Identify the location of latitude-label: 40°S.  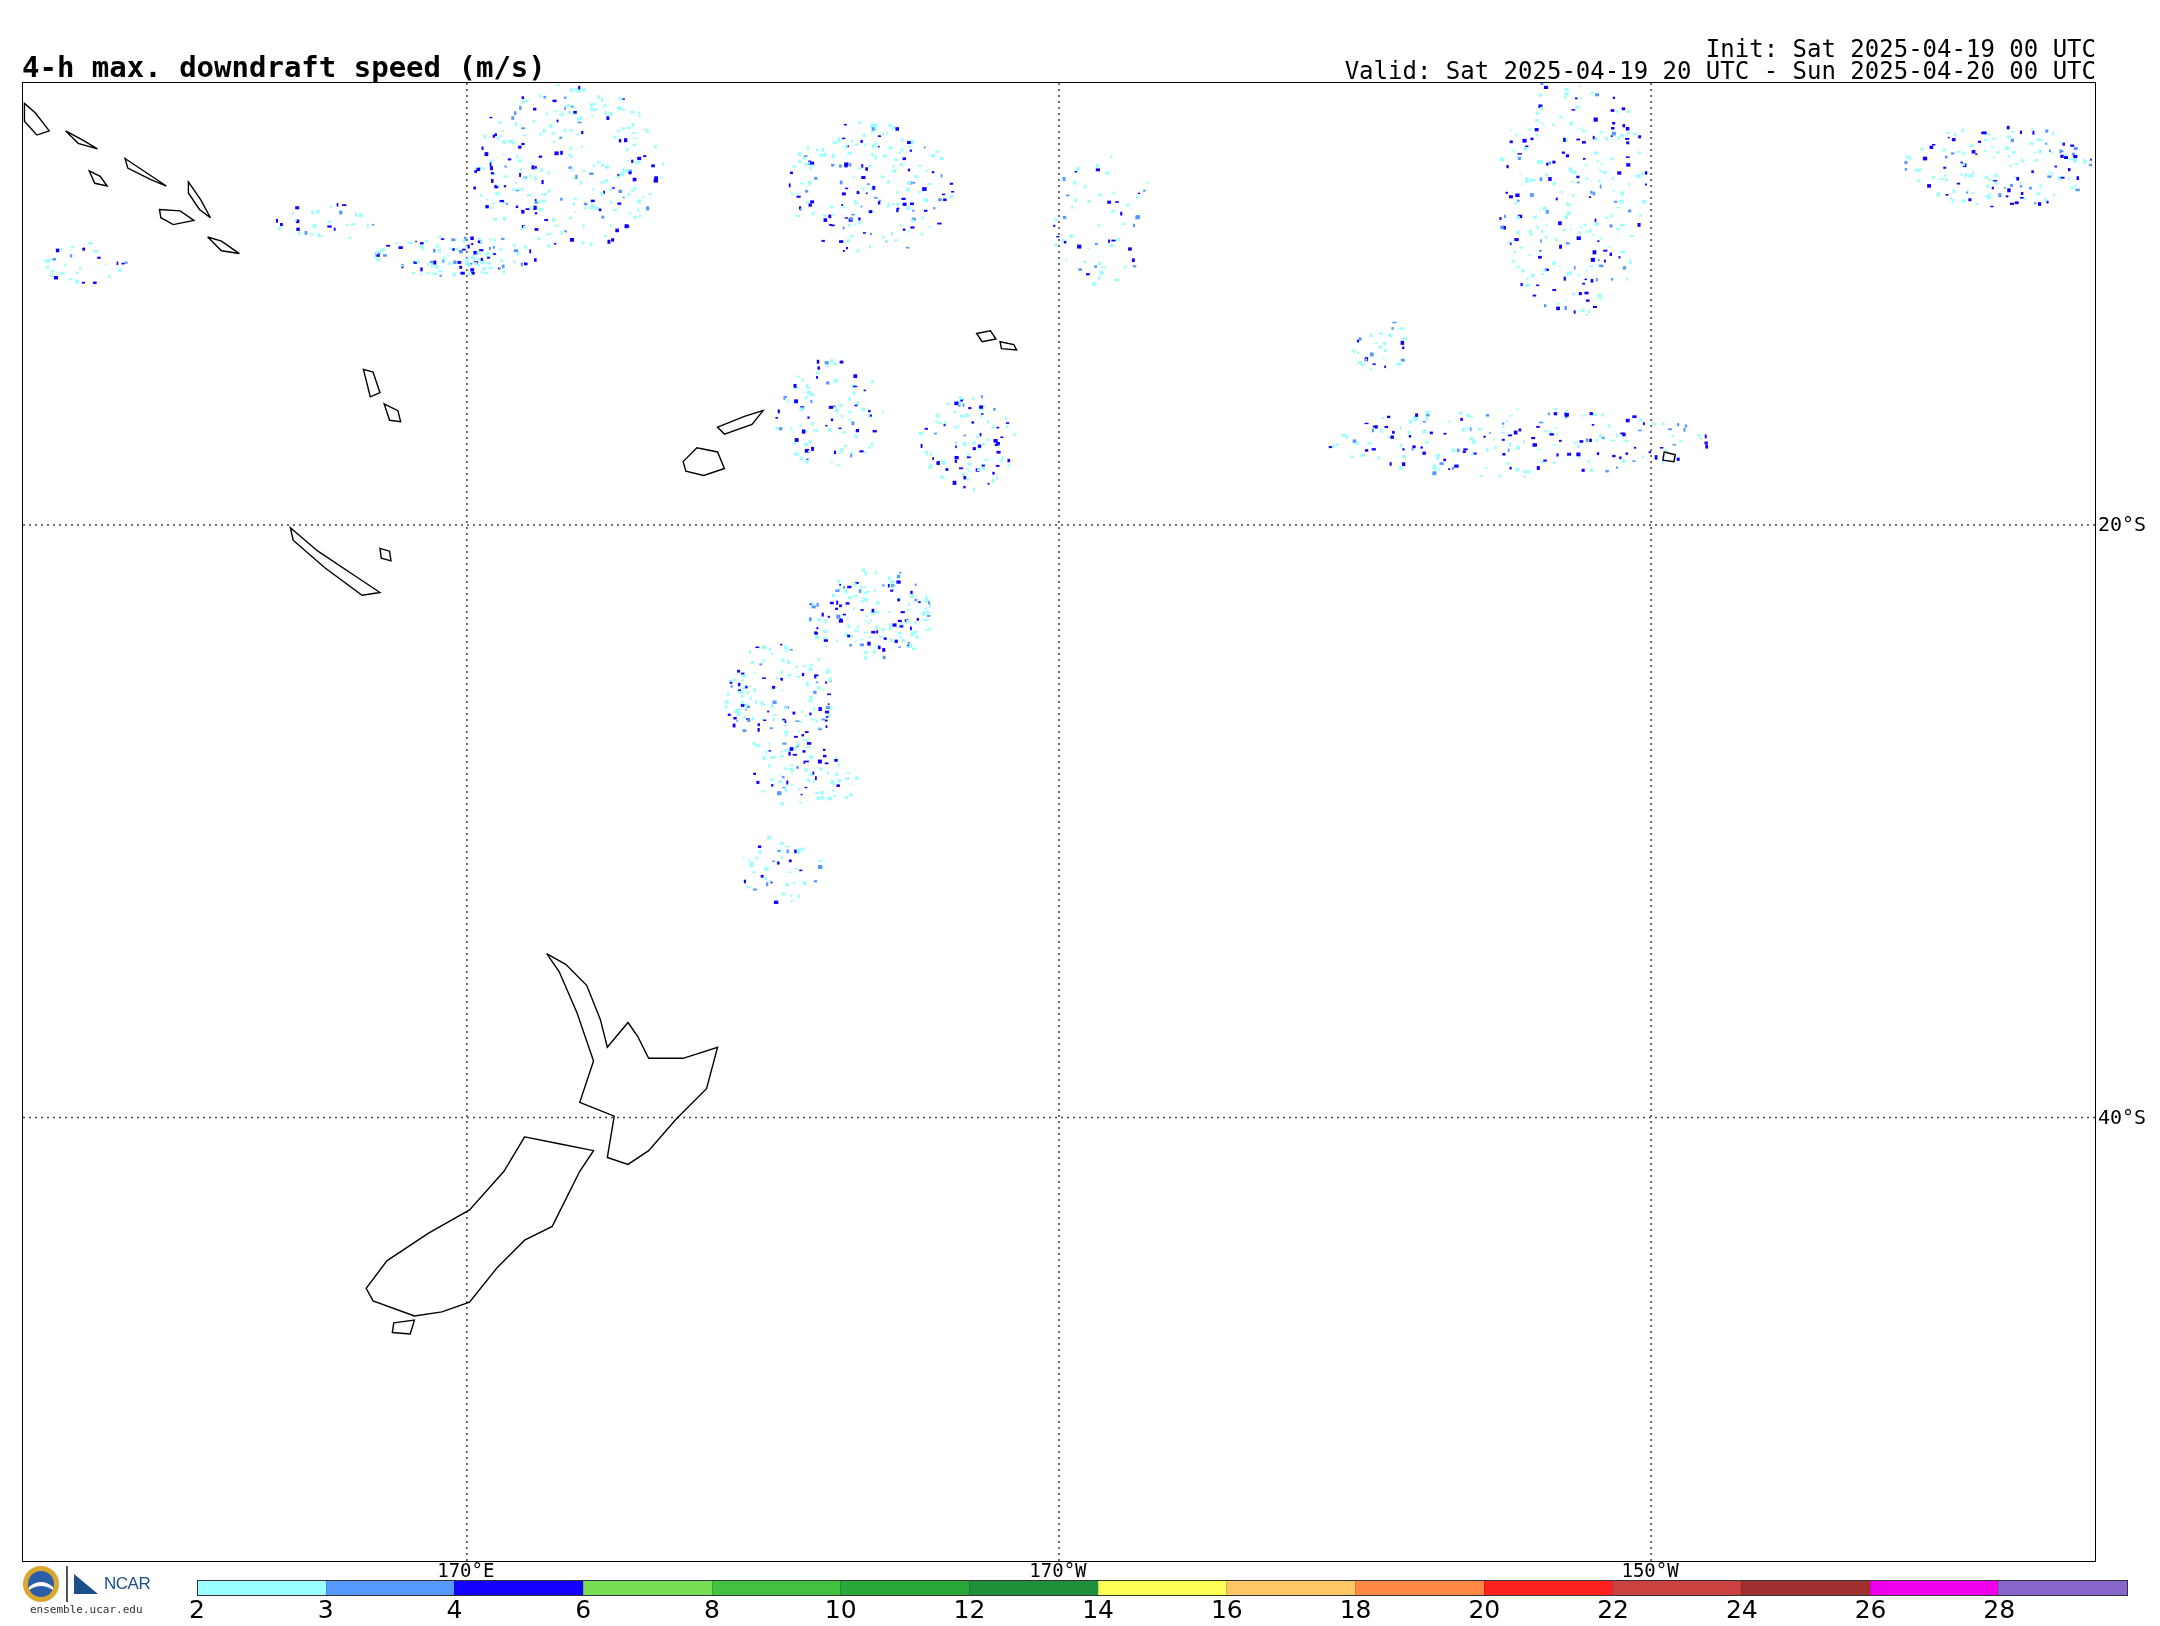
(2122, 1116).